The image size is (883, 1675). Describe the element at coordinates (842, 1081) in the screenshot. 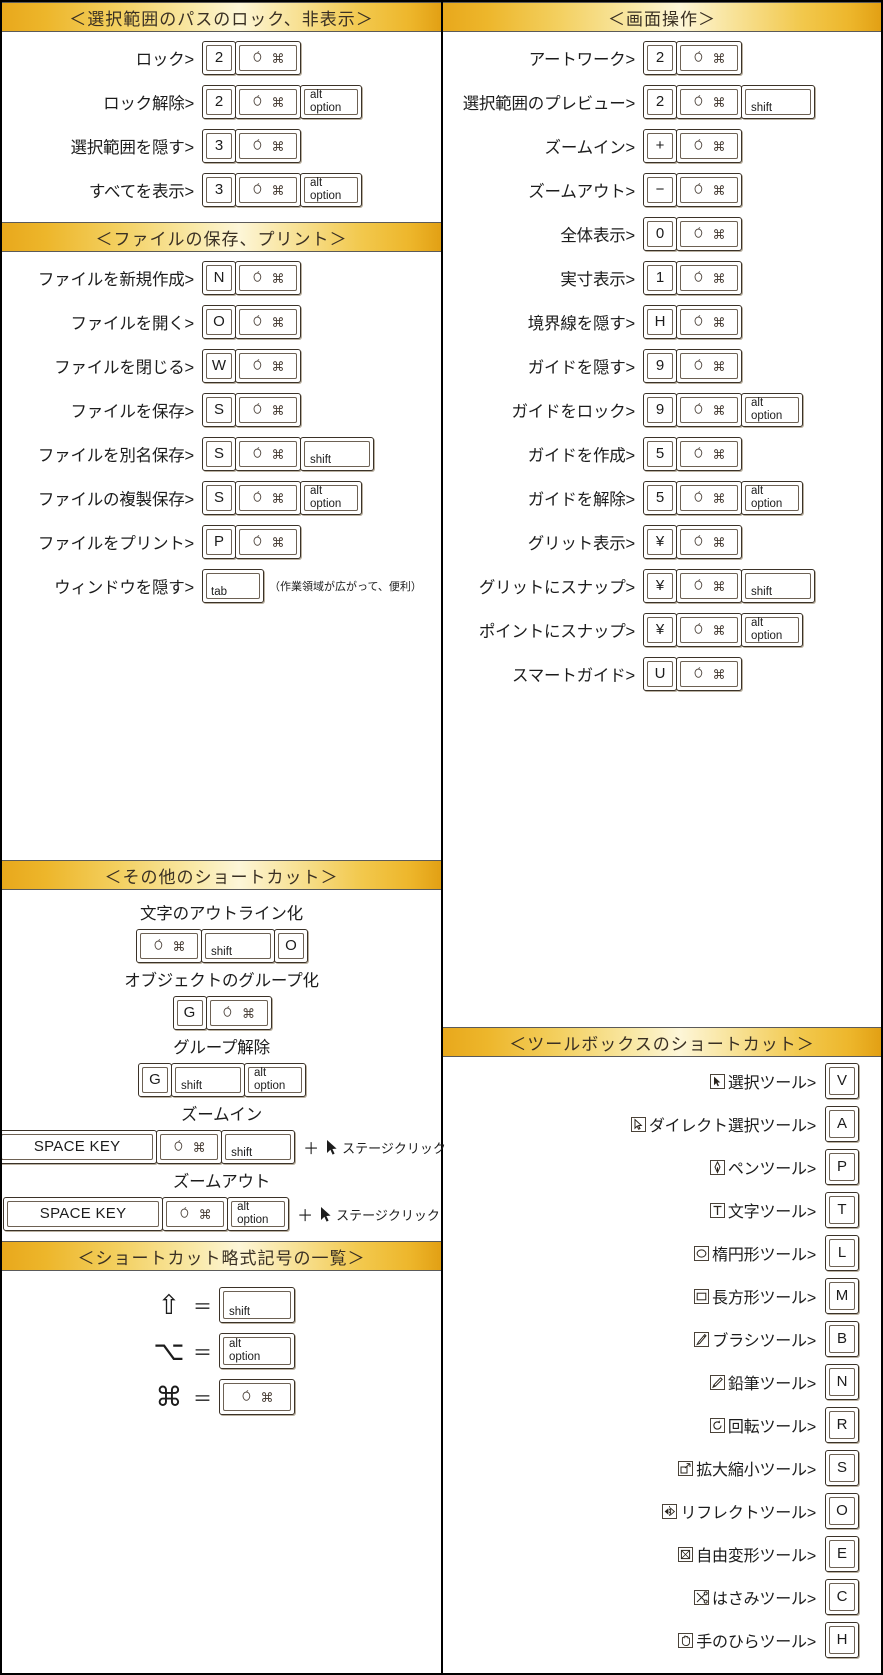

I see `keycap-V: V` at that location.